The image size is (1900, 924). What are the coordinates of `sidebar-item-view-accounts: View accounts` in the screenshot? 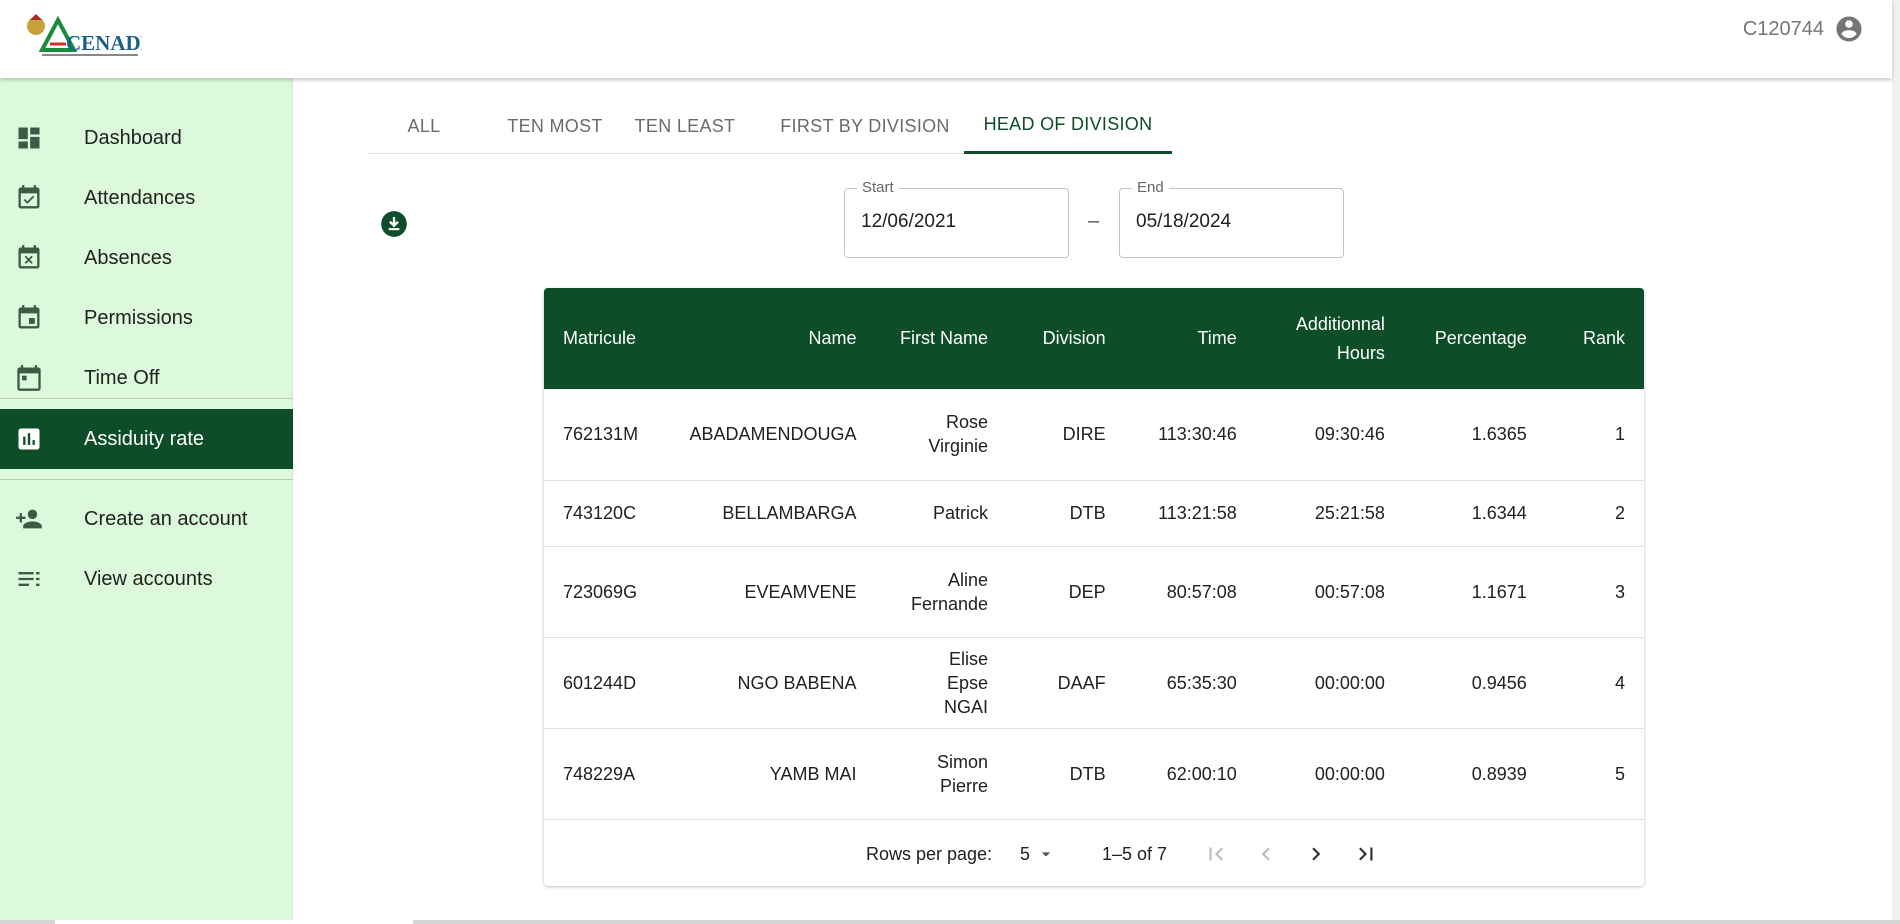 It's located at (146, 579).